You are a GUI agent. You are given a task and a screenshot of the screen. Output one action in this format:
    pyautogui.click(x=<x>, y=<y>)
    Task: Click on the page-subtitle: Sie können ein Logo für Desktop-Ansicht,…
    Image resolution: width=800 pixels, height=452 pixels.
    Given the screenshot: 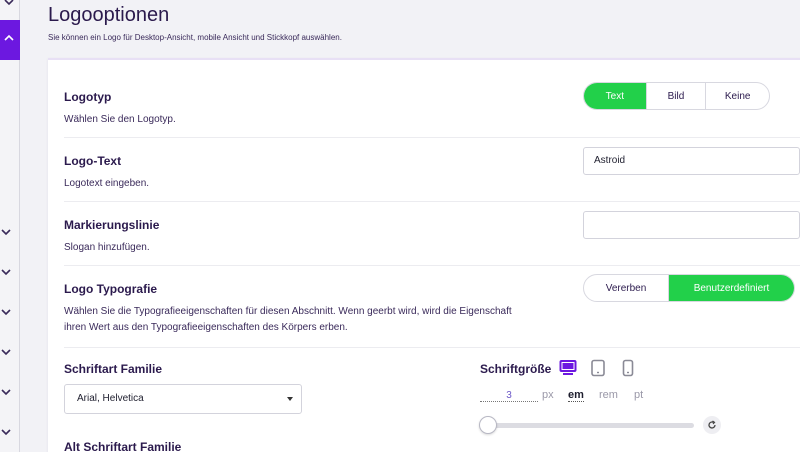 What is the action you would take?
    pyautogui.click(x=195, y=37)
    